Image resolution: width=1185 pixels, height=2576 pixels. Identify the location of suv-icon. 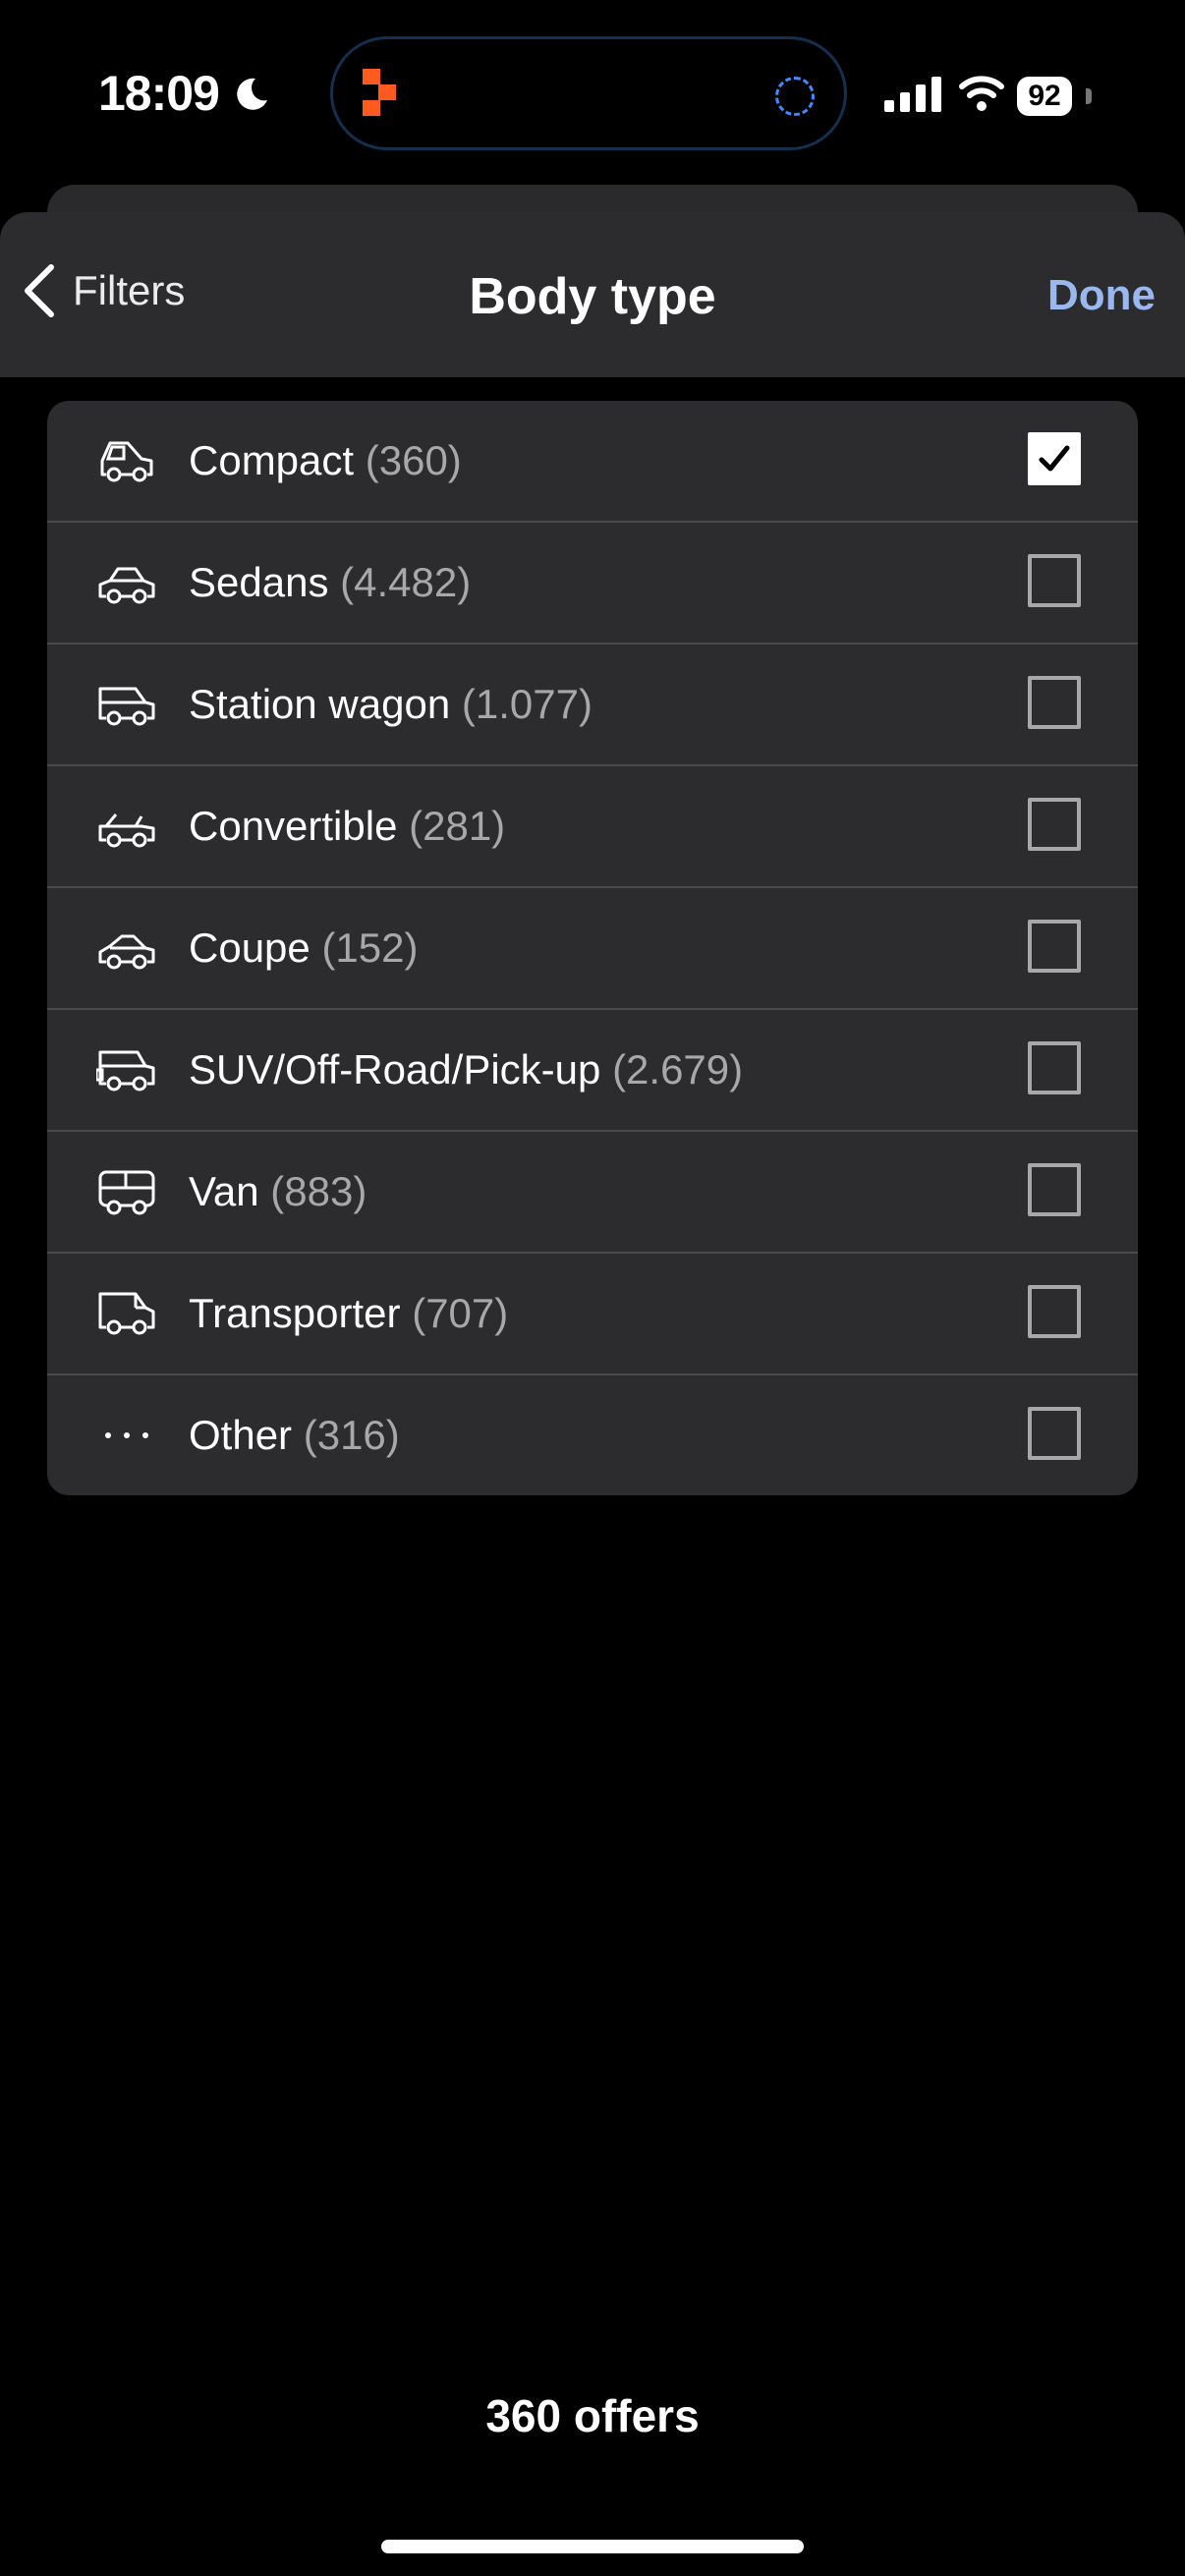
(126, 1071).